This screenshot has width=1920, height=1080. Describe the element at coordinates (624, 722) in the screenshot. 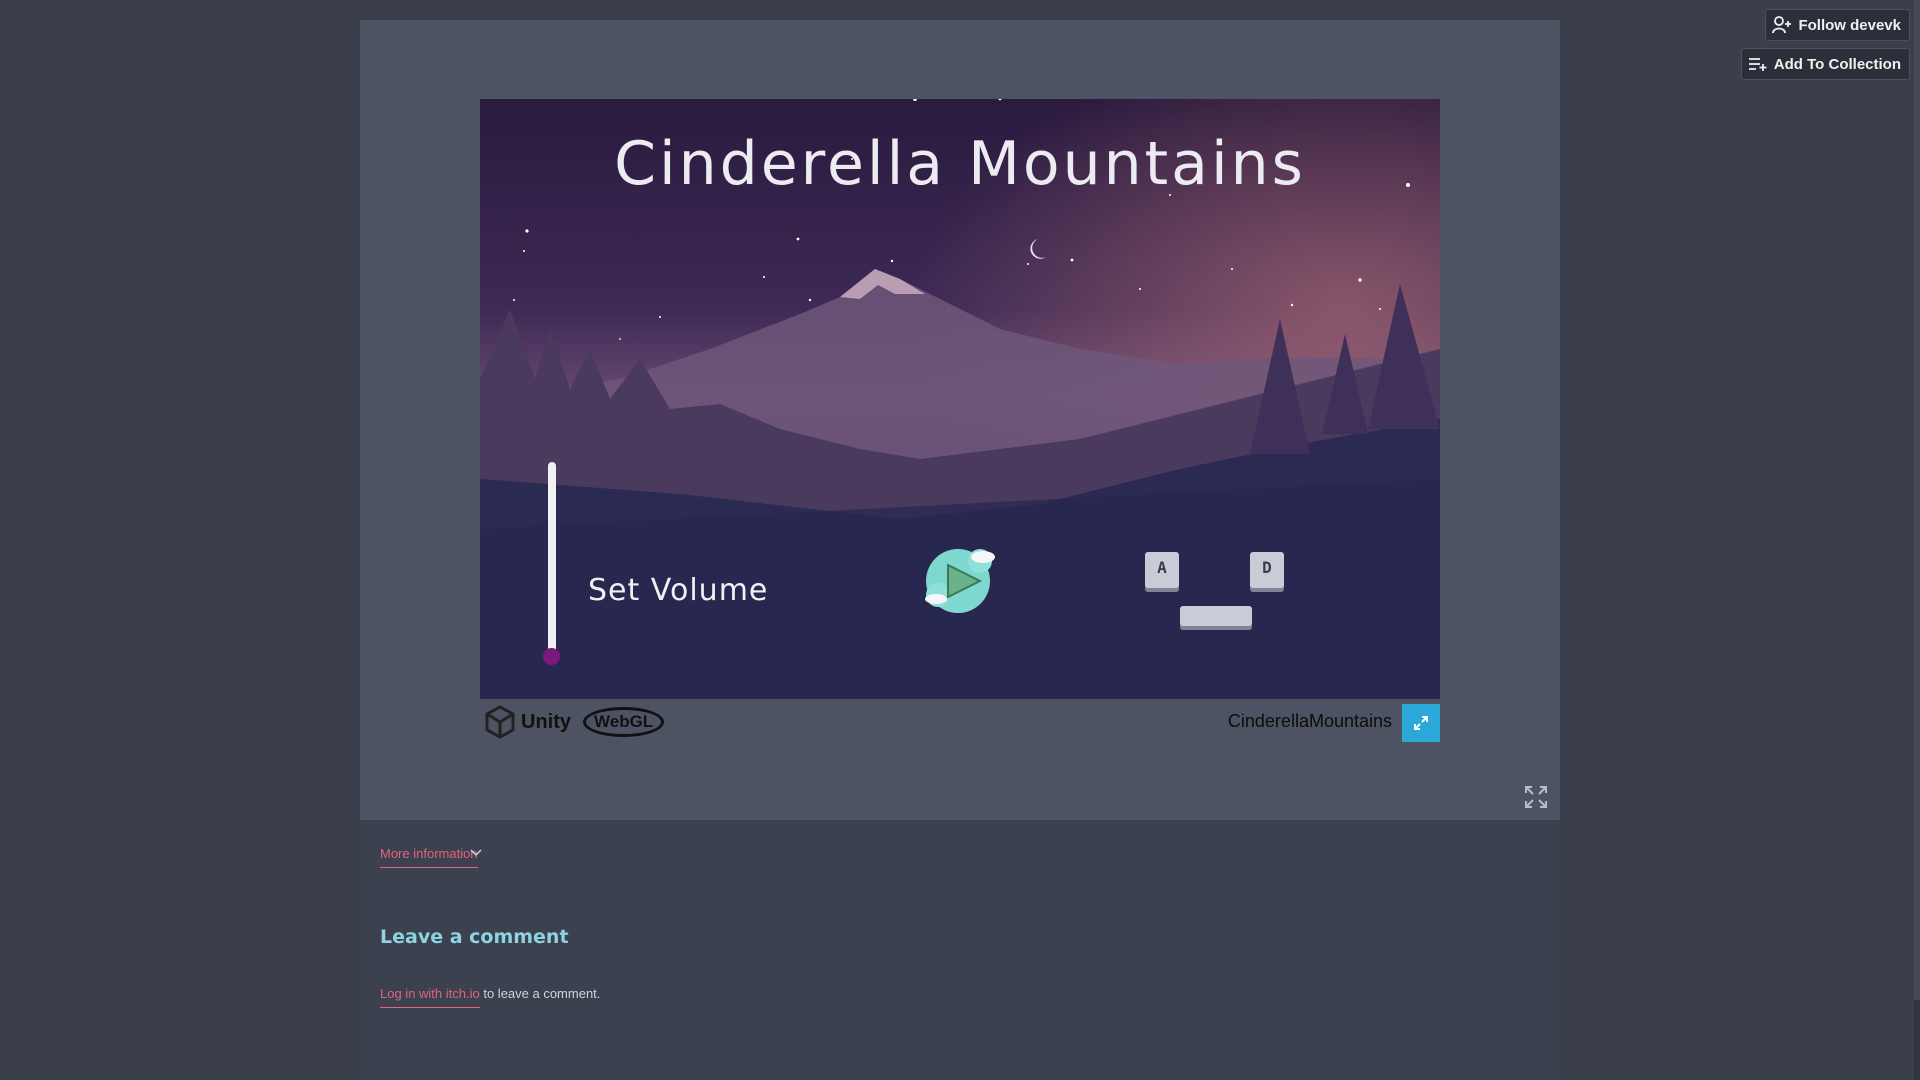

I see `platform-badge: WebGL` at that location.